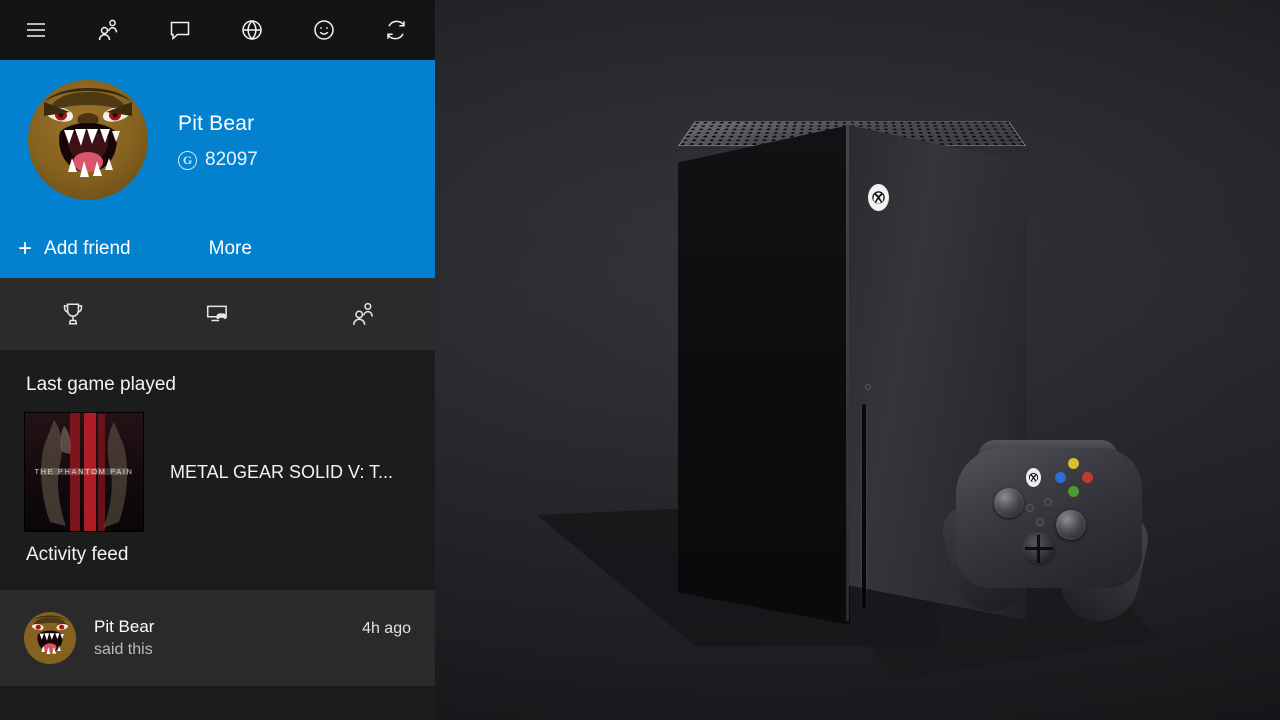 This screenshot has width=1280, height=720. I want to click on xbox-power-logo-icon, so click(878, 197).